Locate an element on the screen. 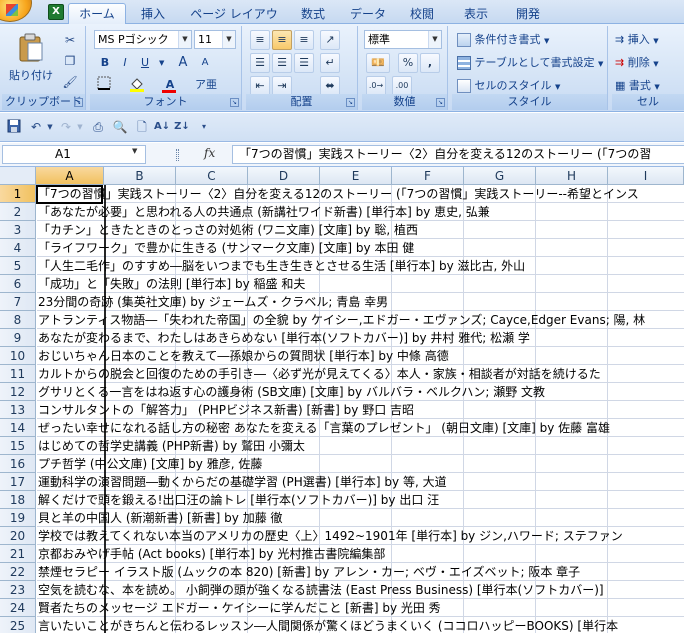 The height and width of the screenshot is (633, 684). row-header: 8 is located at coordinates (18, 320).